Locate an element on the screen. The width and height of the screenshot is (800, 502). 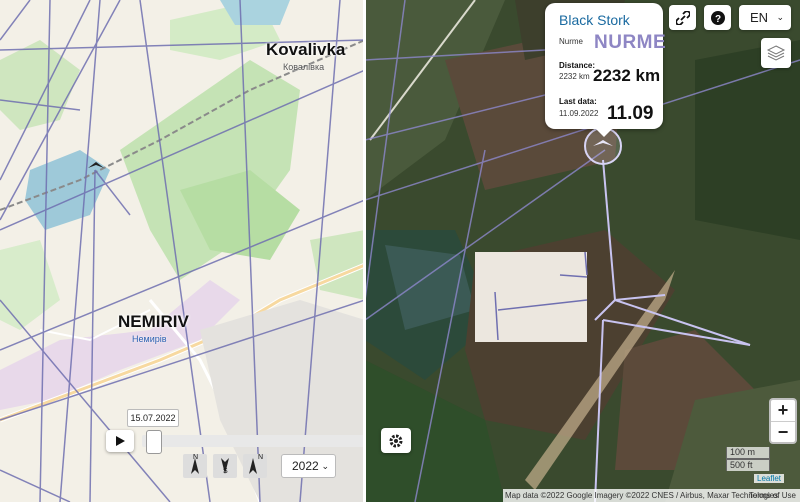
gear-icon is located at coordinates (396, 440).